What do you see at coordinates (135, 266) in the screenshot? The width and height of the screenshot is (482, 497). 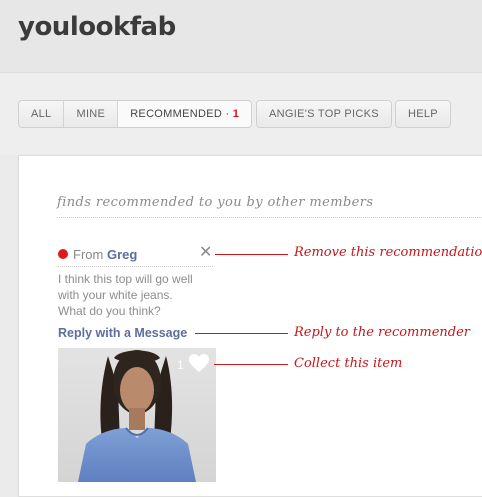 I see `from-divider` at bounding box center [135, 266].